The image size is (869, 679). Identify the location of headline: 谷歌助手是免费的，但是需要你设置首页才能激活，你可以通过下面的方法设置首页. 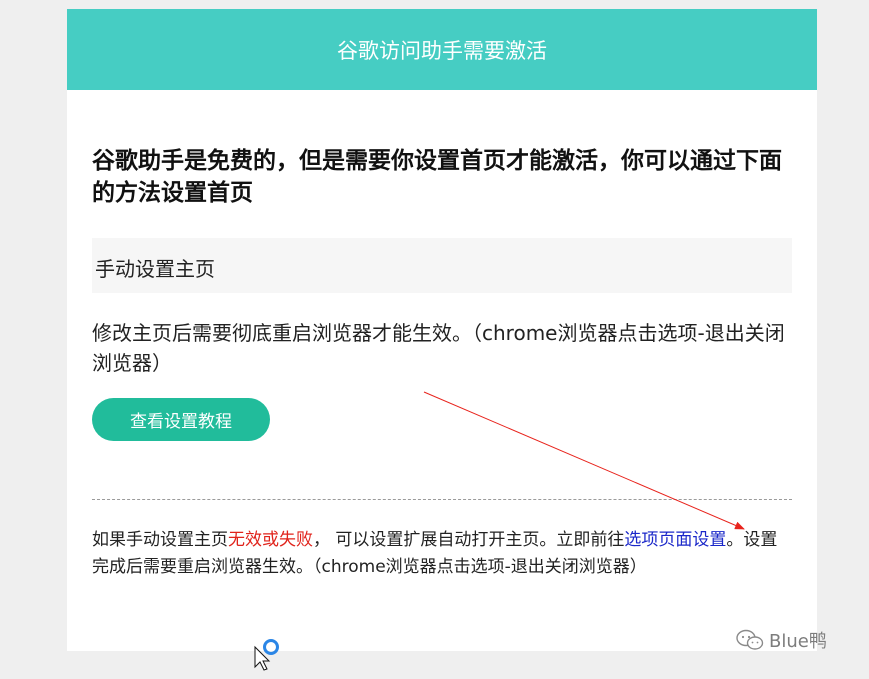
(437, 177).